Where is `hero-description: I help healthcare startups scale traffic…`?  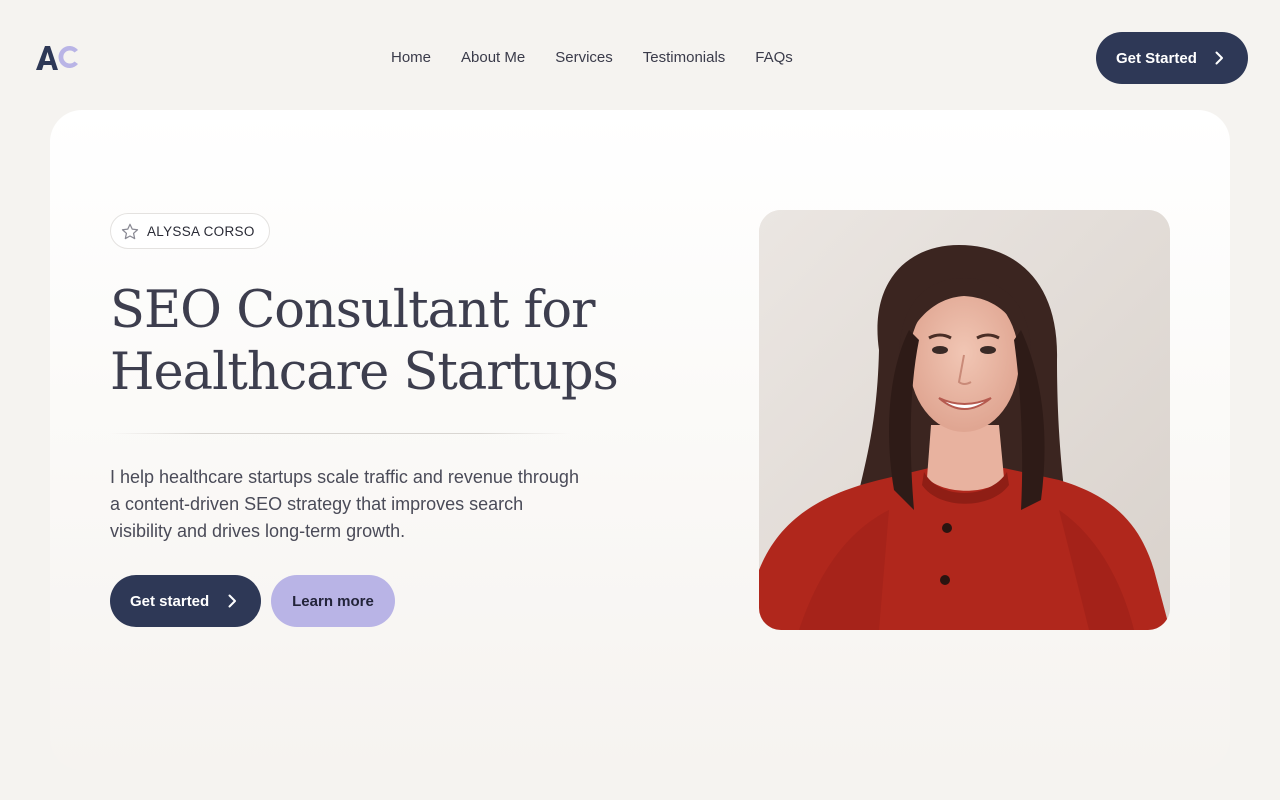 hero-description: I help healthcare startups scale traffic… is located at coordinates (344, 504).